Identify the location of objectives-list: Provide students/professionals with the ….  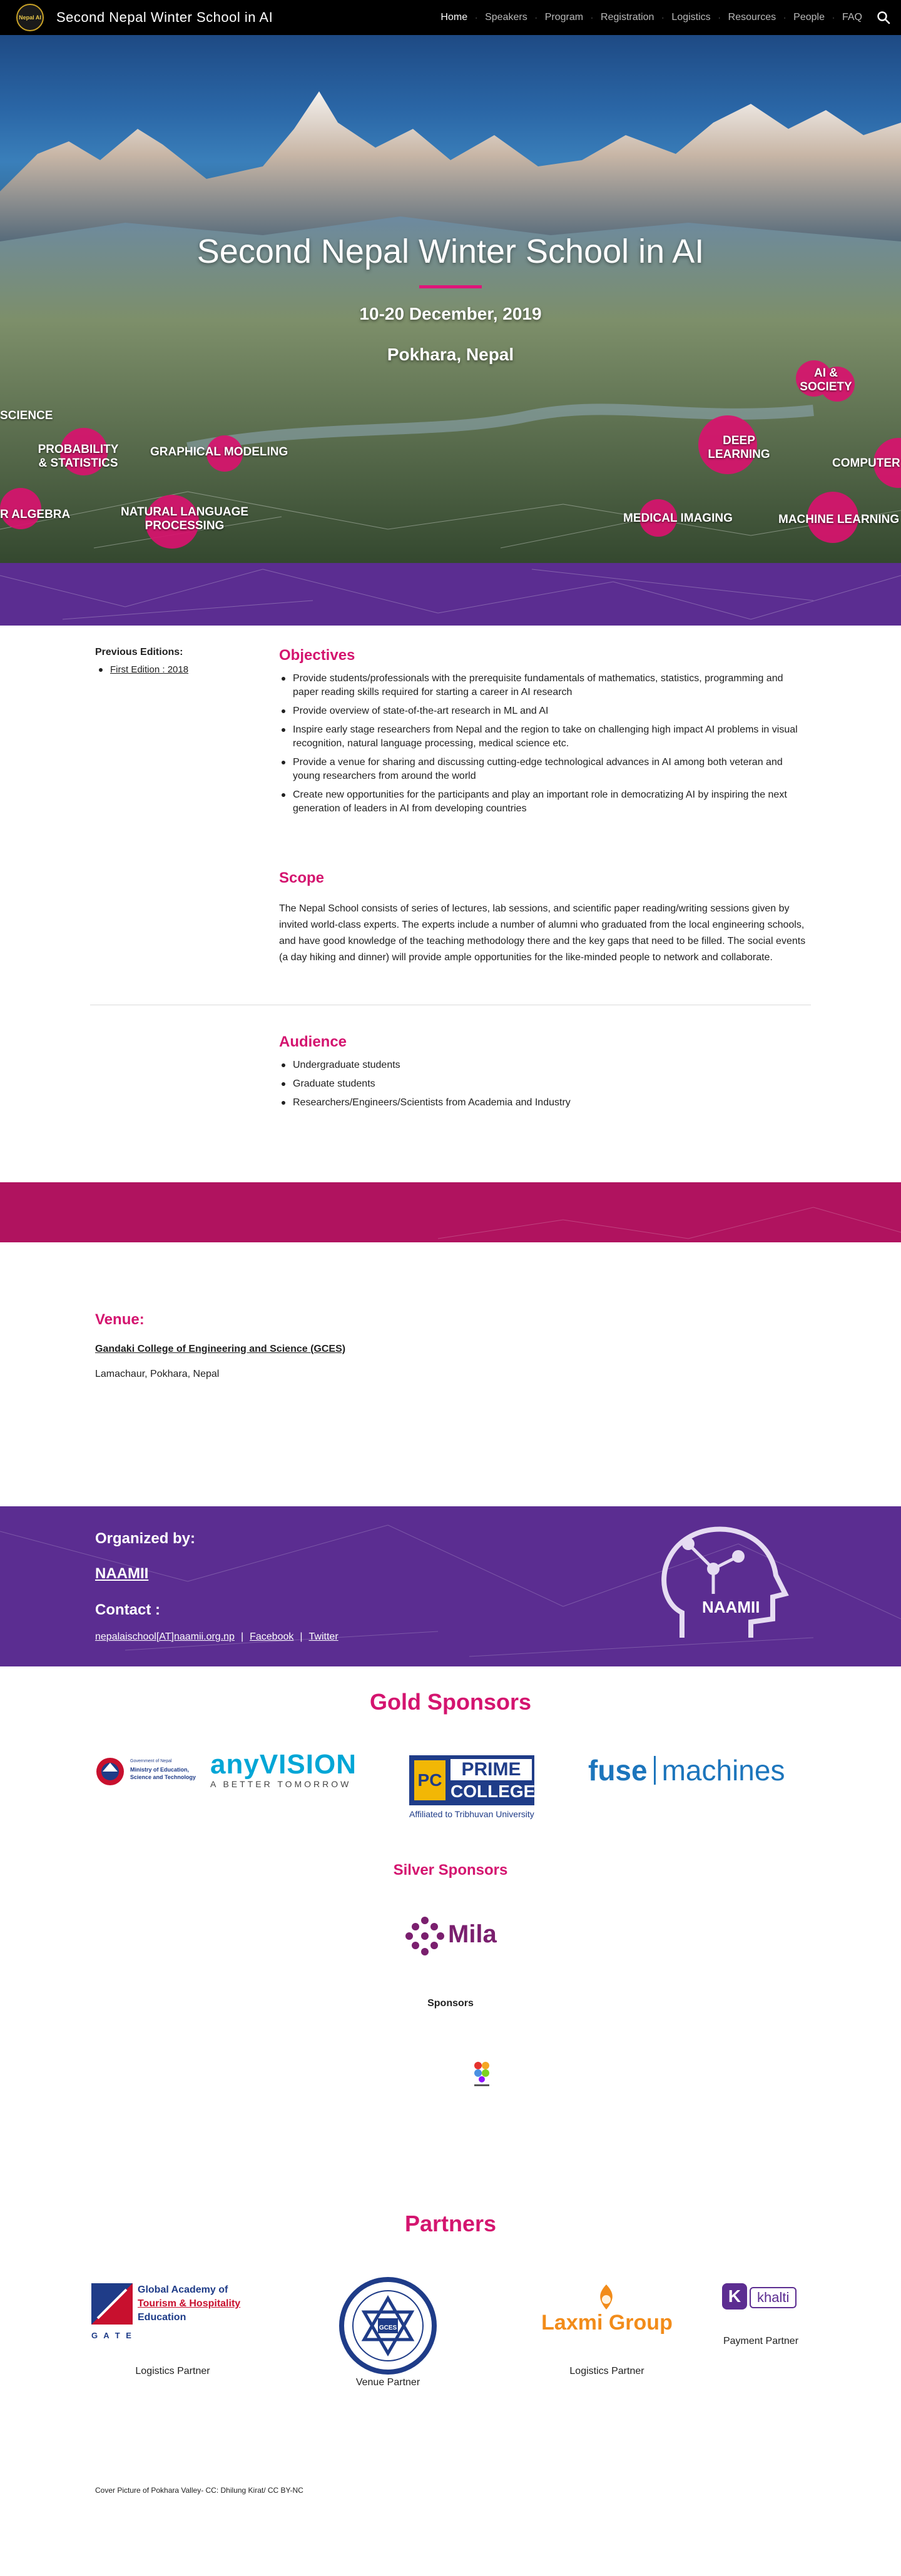
(545, 747).